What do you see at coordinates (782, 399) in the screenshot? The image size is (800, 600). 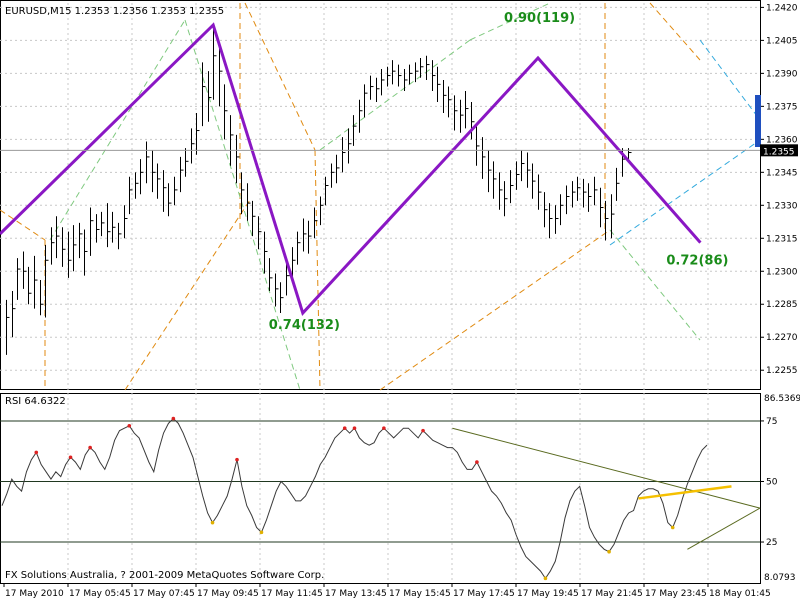 I see `rsi-max-label: 86.5369` at bounding box center [782, 399].